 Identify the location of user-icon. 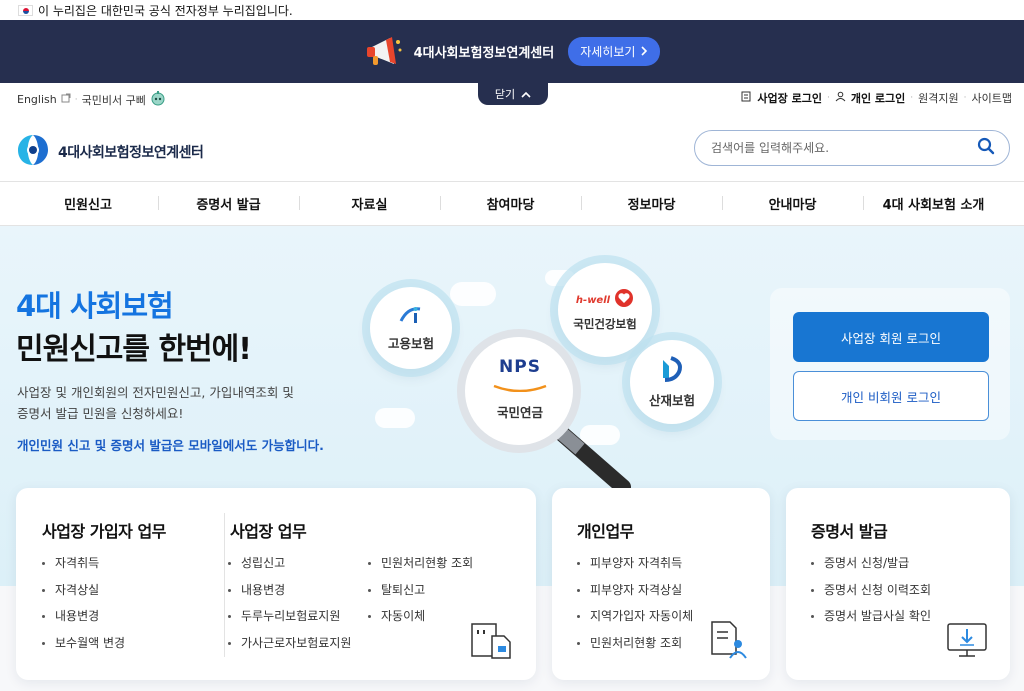
(840, 98).